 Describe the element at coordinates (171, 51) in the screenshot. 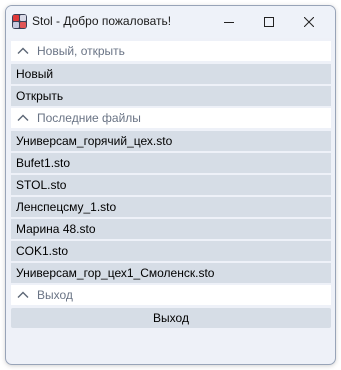

I see `section-header-new-open: Новый, открыть` at that location.